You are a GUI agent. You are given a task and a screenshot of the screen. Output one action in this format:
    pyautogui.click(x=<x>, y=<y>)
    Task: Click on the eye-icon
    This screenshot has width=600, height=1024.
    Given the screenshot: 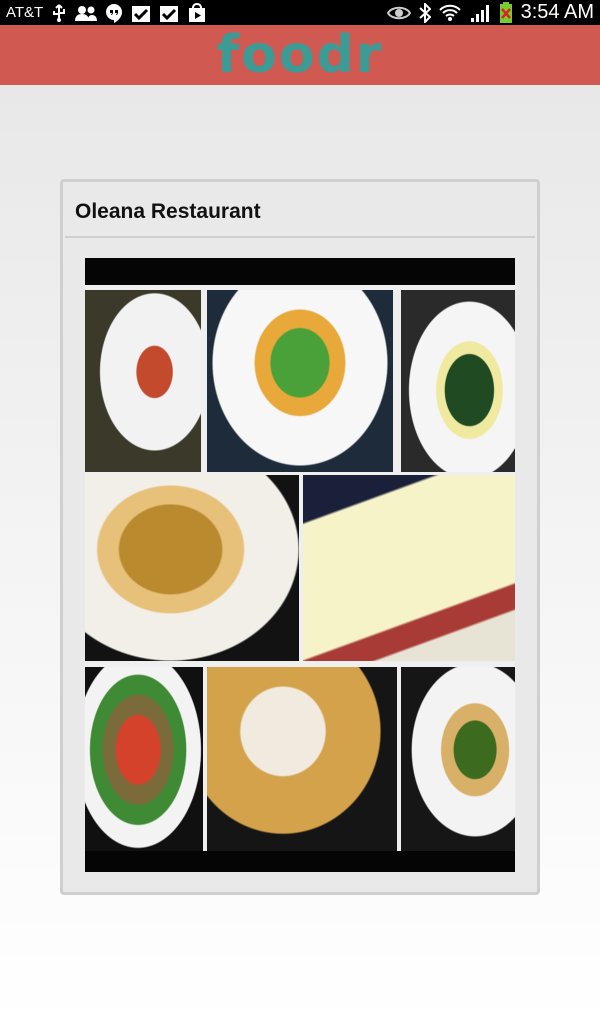 What is the action you would take?
    pyautogui.click(x=398, y=13)
    